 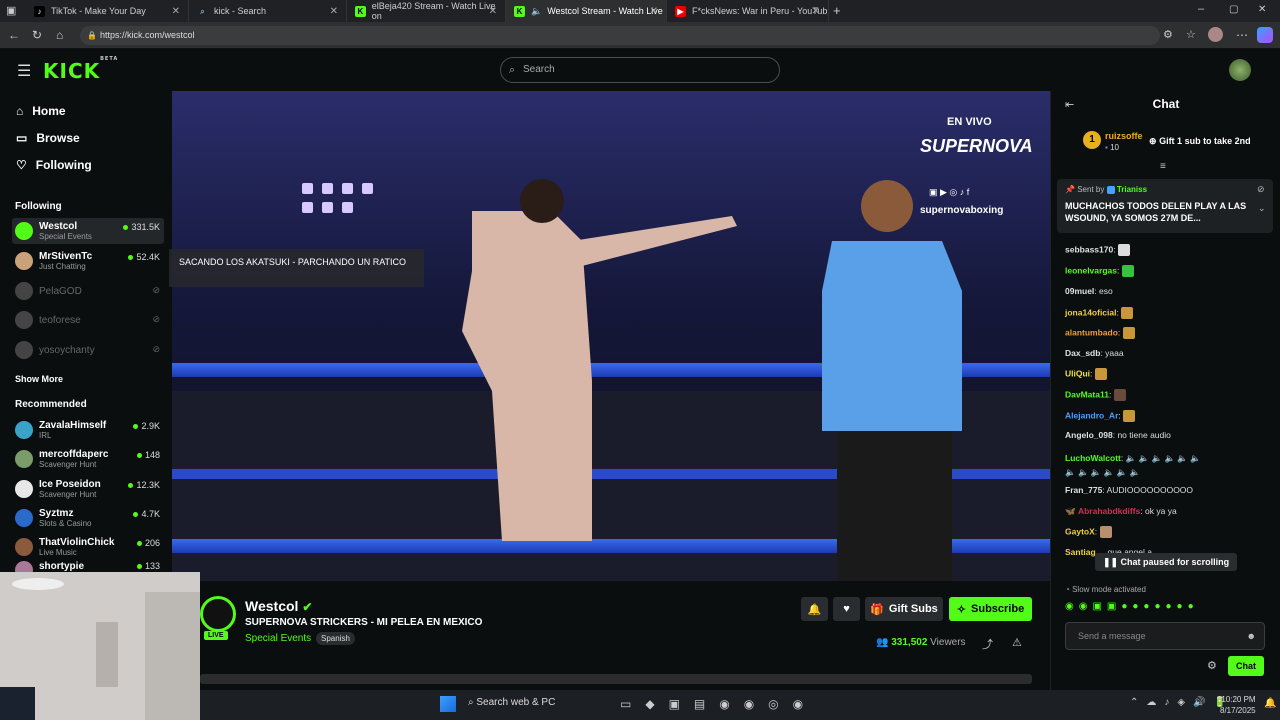 What do you see at coordinates (14, 35) in the screenshot?
I see `back-icon: ←` at bounding box center [14, 35].